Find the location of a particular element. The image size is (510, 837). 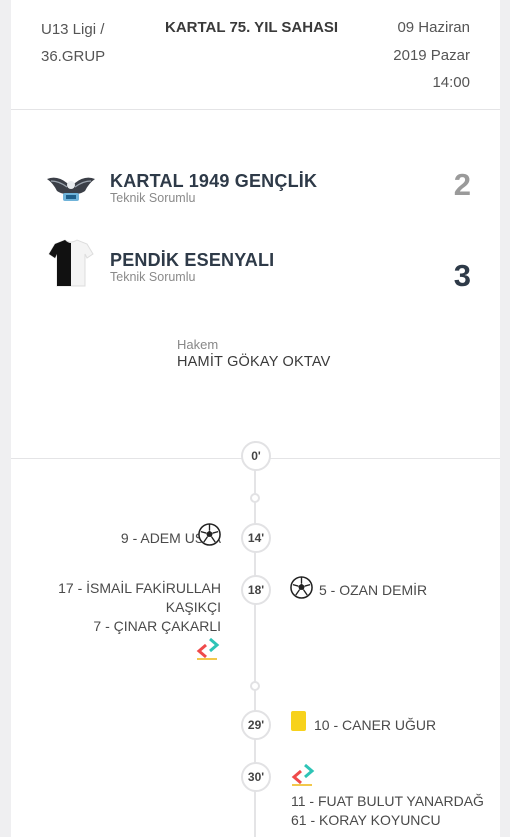

event-player: 5 - OZAN DEMİR is located at coordinates (373, 590).